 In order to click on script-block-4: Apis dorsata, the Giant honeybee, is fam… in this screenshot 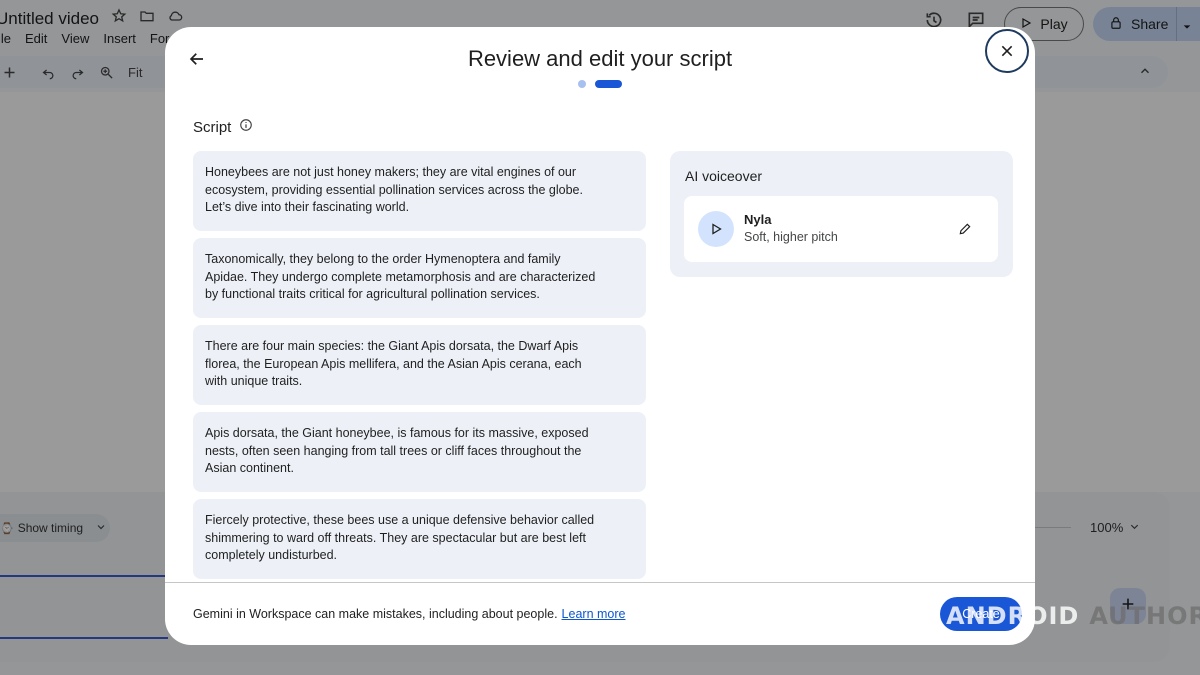, I will do `click(419, 452)`.